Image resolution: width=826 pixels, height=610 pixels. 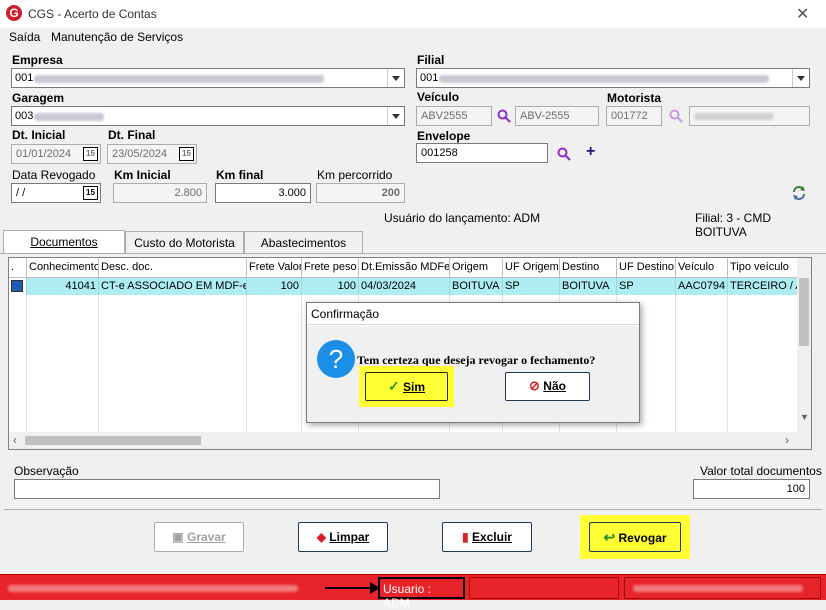 What do you see at coordinates (39, 135) in the screenshot?
I see `dt-inicial-label: Dt. Inicial` at bounding box center [39, 135].